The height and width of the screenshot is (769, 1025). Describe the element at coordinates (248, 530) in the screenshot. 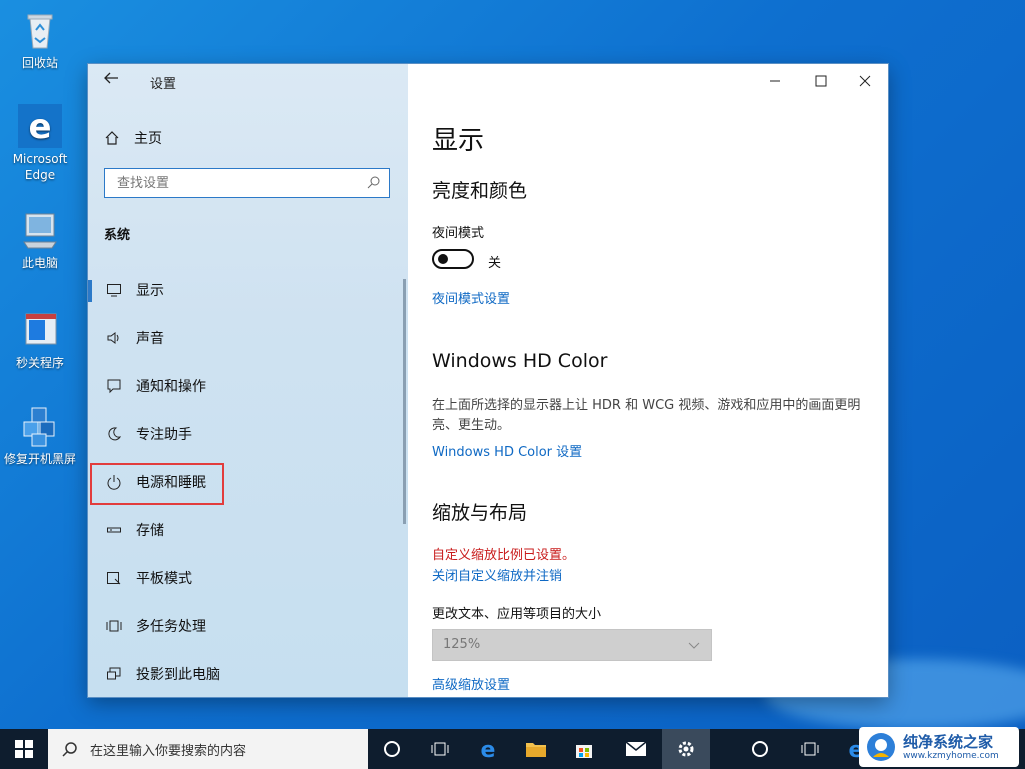

I see `sidebar-item-storage: 存储` at that location.